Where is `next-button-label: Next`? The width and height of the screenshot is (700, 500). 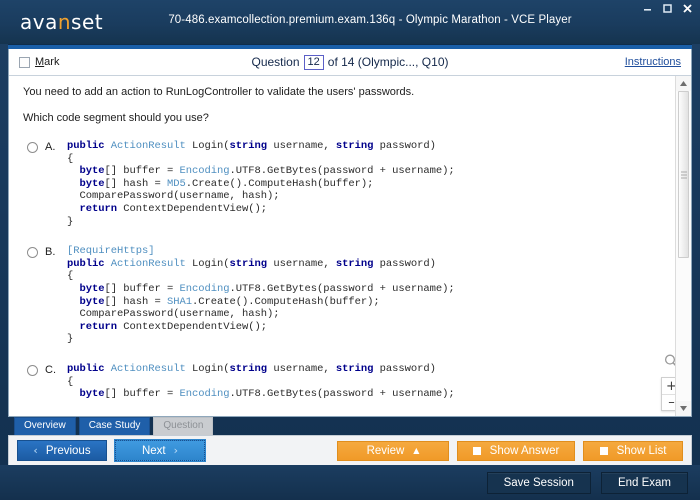
next-button-label: Next is located at coordinates (153, 450).